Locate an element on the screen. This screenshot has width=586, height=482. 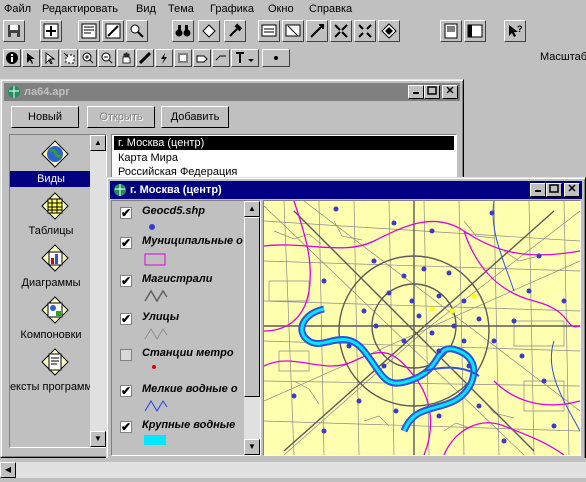
project-titlebar: ла64.apr is located at coordinates (232, 92).